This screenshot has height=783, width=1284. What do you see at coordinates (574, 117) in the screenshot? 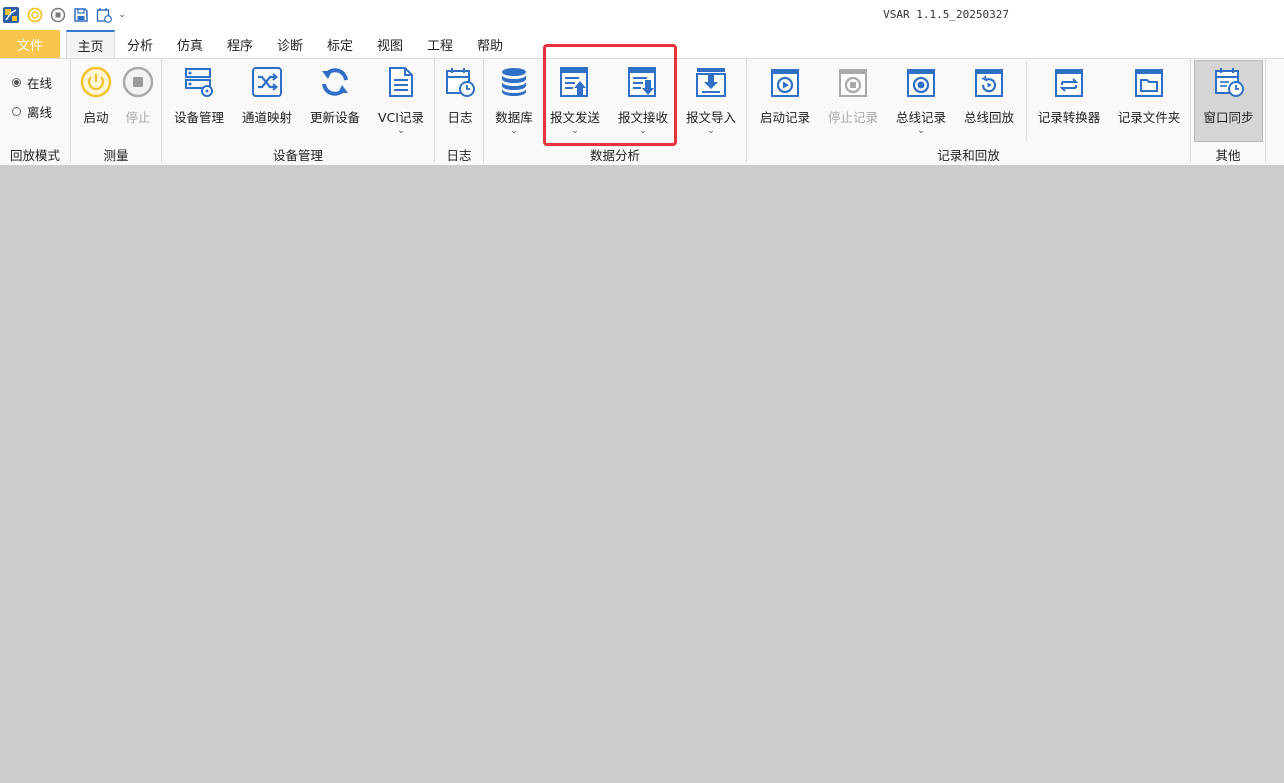
I see `message-send-label: 报文发送` at bounding box center [574, 117].